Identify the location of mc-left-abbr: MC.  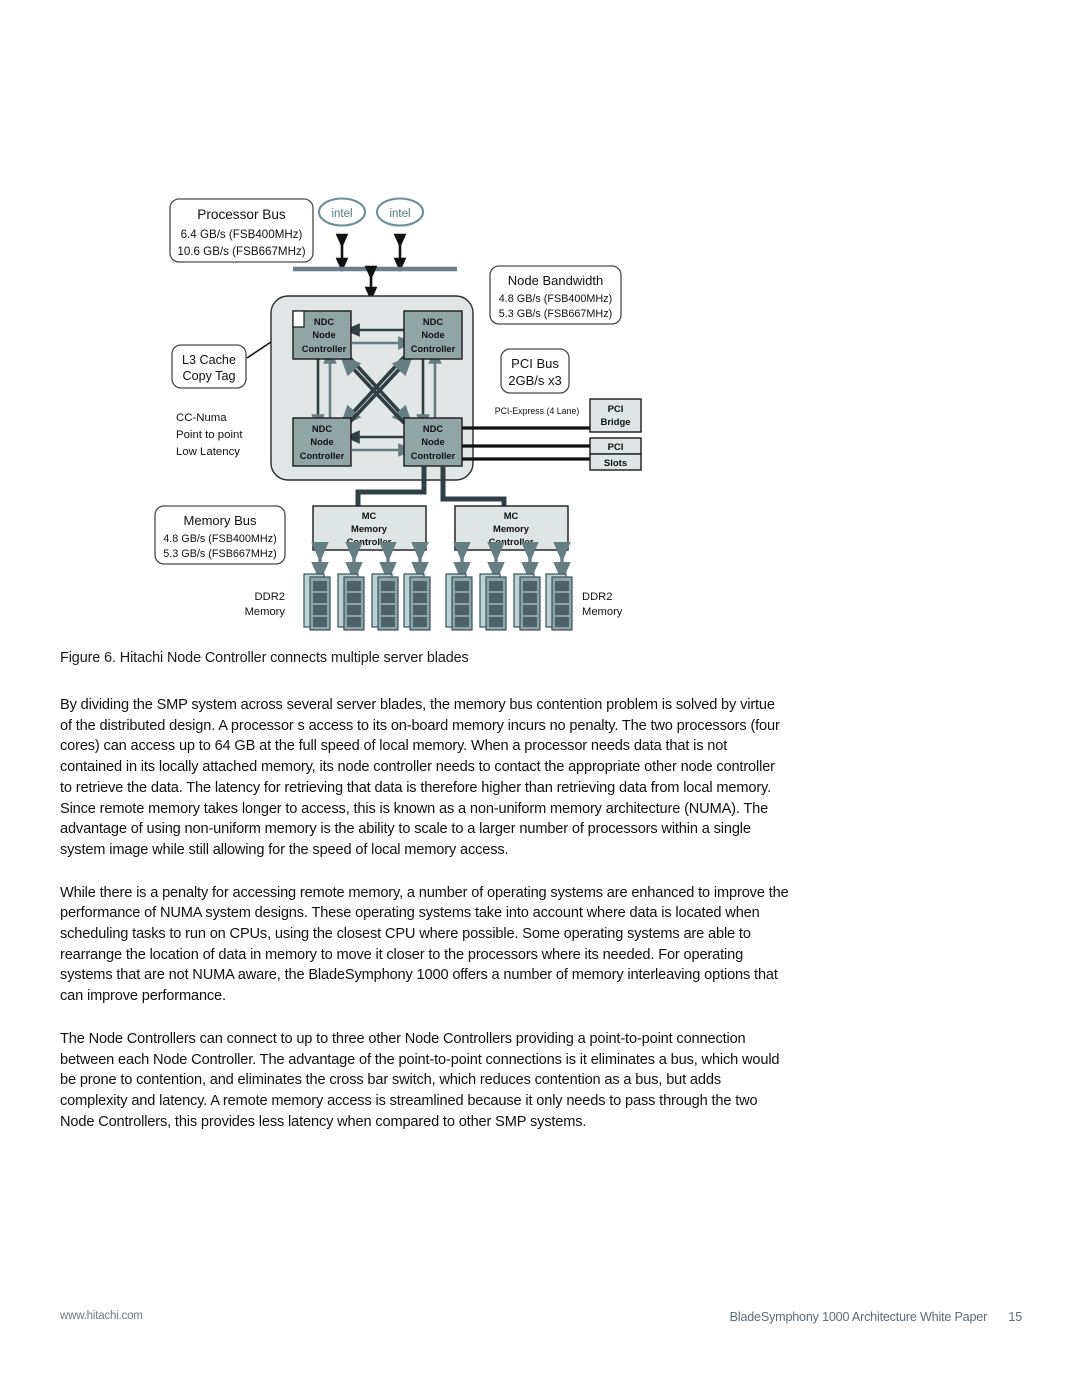
(369, 515).